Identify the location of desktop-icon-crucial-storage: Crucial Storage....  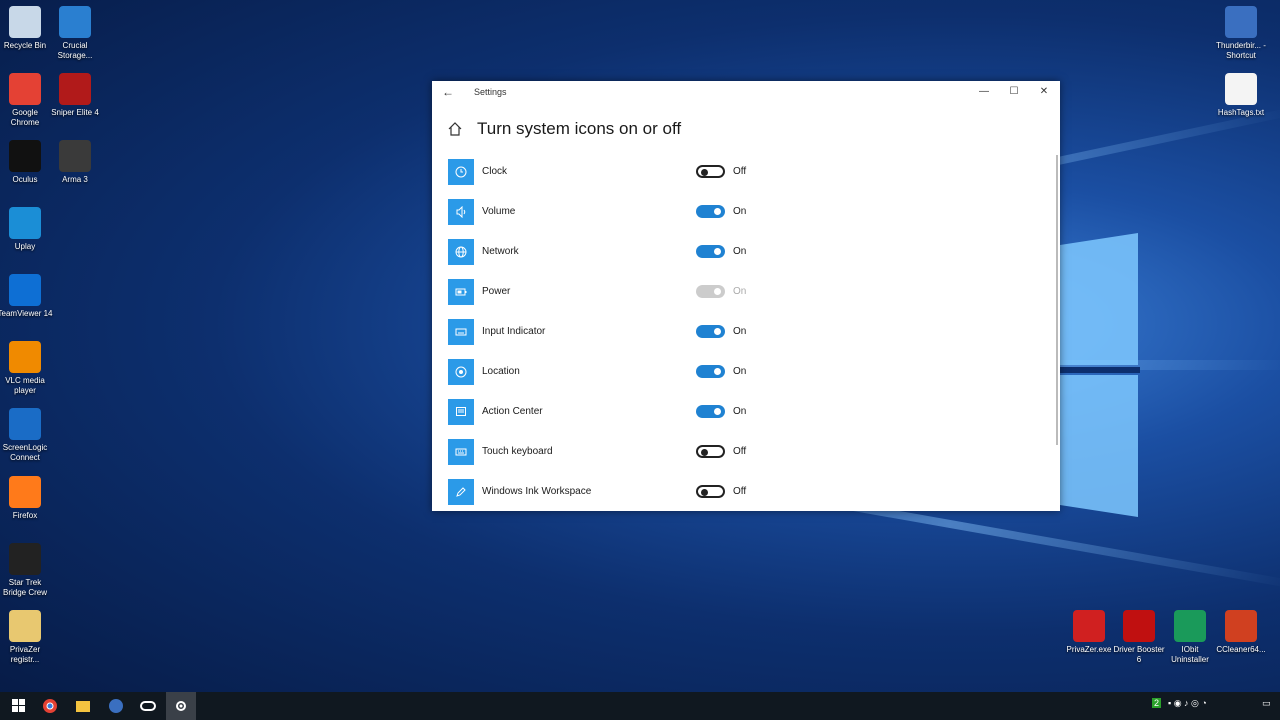
(75, 33).